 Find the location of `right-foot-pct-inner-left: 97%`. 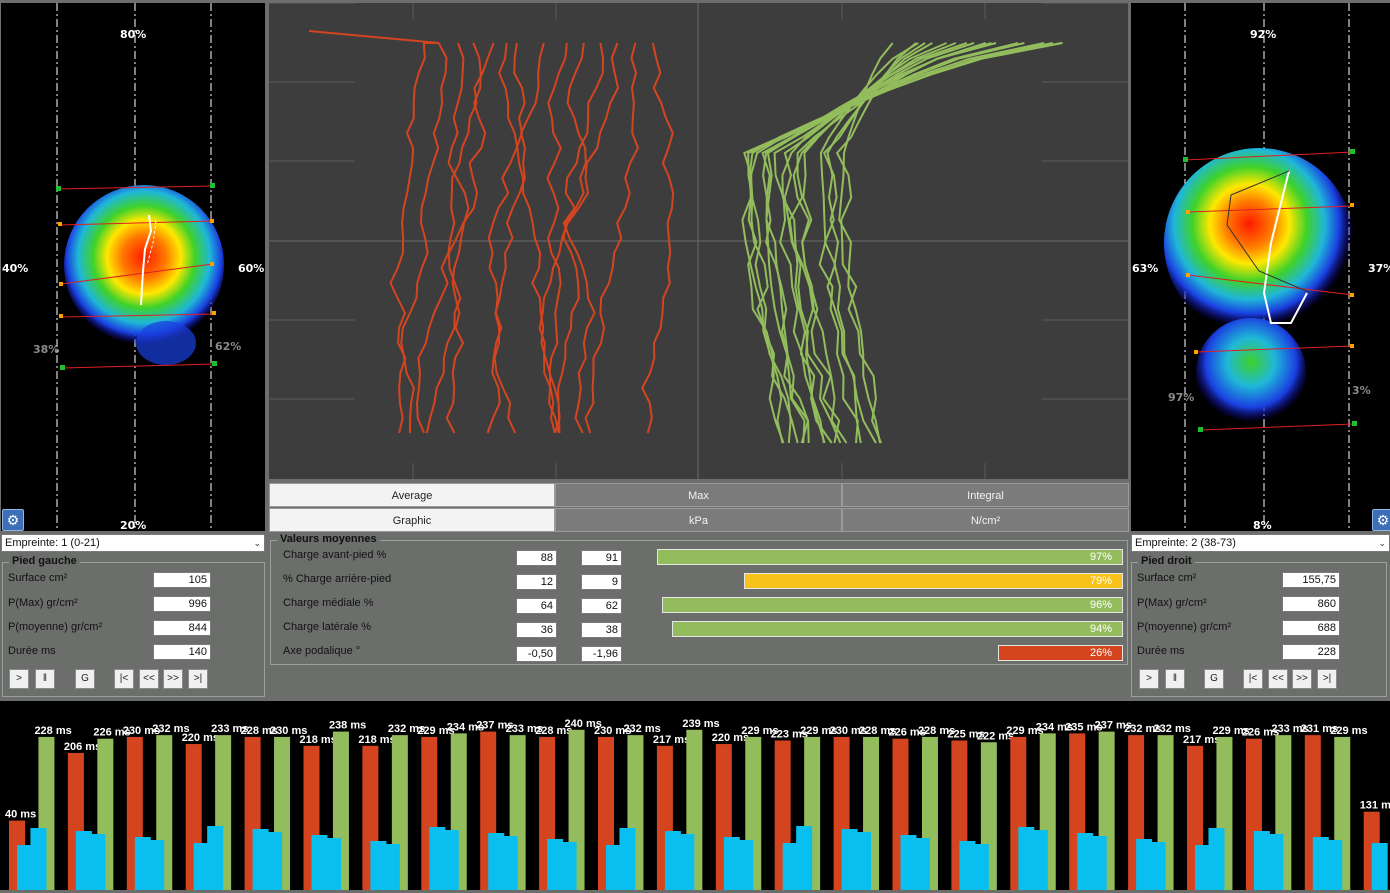

right-foot-pct-inner-left: 97% is located at coordinates (1181, 397).